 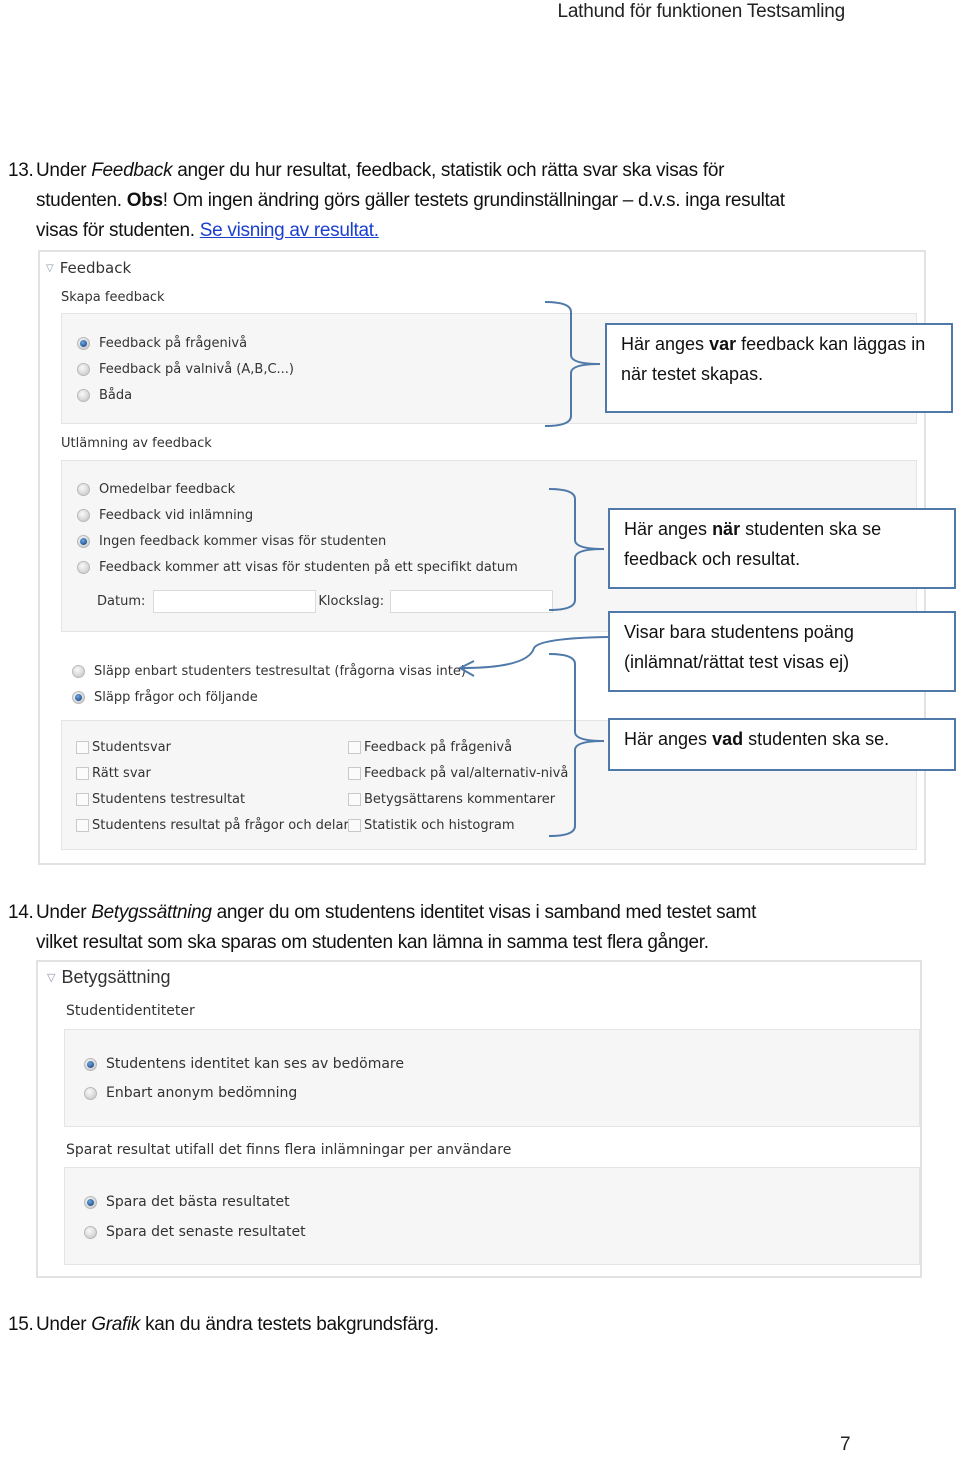 I want to click on utlamning-label: Utlämning av feedback, so click(x=136, y=443).